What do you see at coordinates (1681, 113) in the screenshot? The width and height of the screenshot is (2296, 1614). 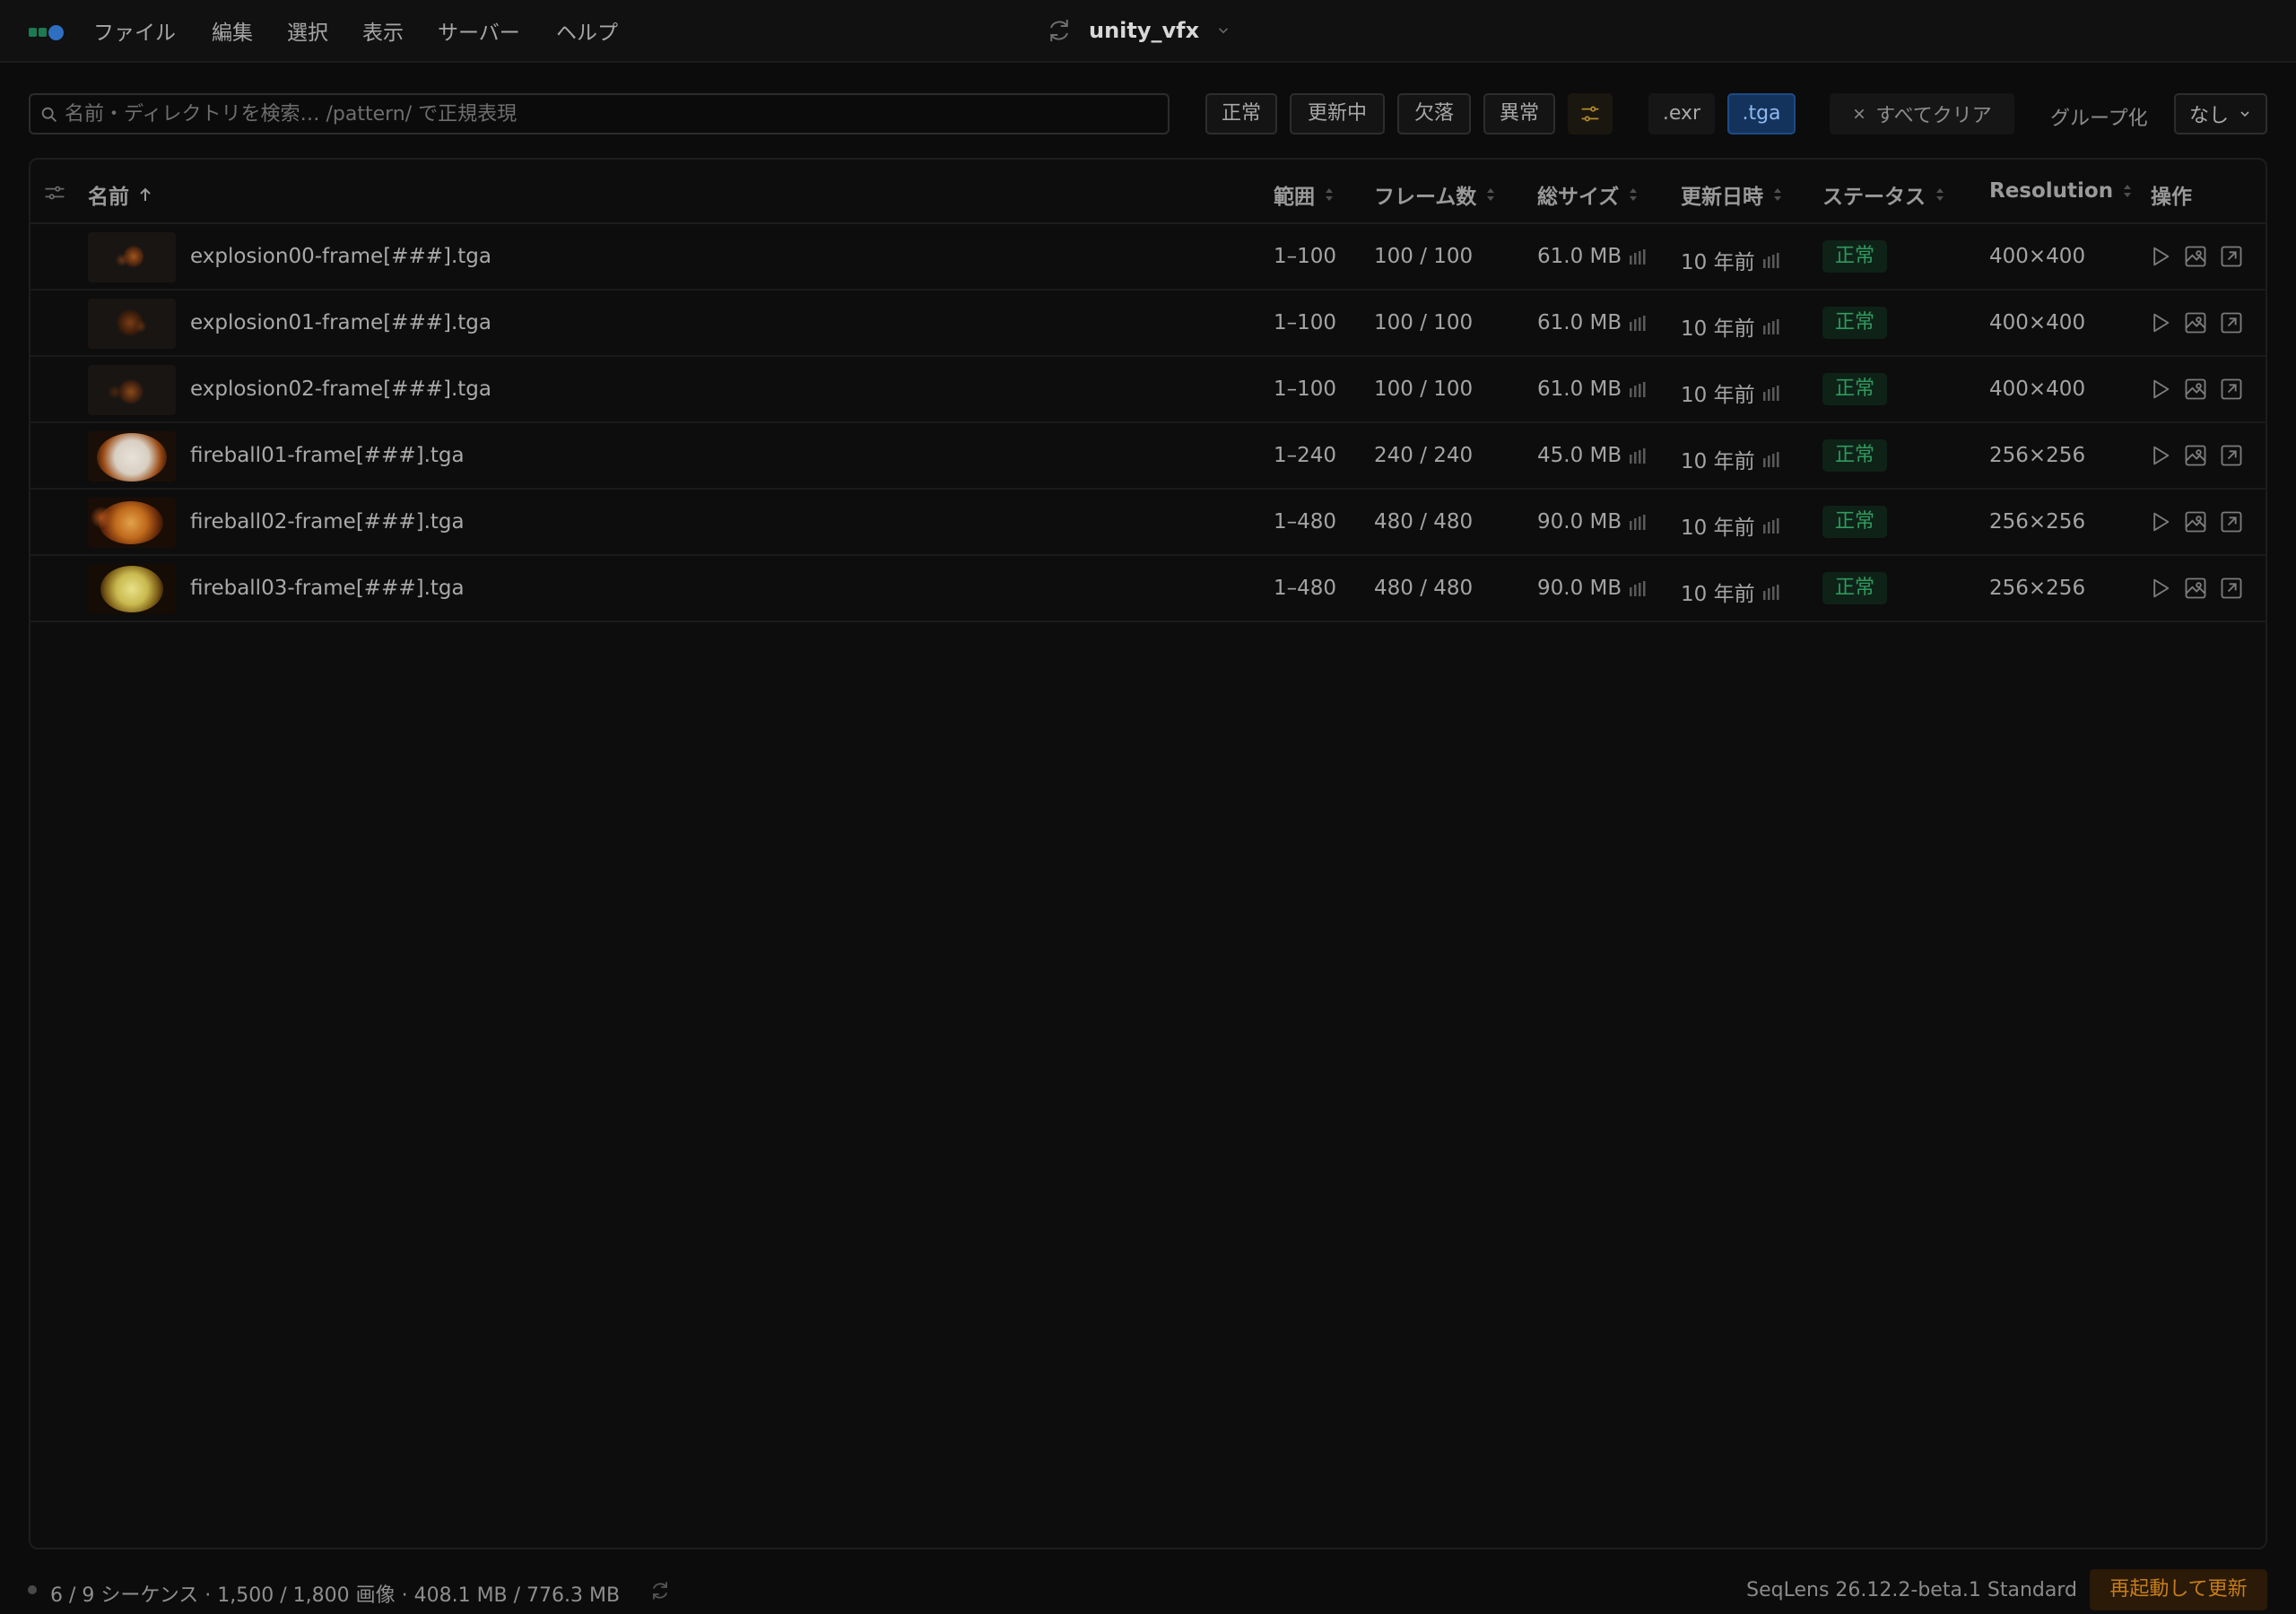 I see `filter-ext-exr: .exr` at bounding box center [1681, 113].